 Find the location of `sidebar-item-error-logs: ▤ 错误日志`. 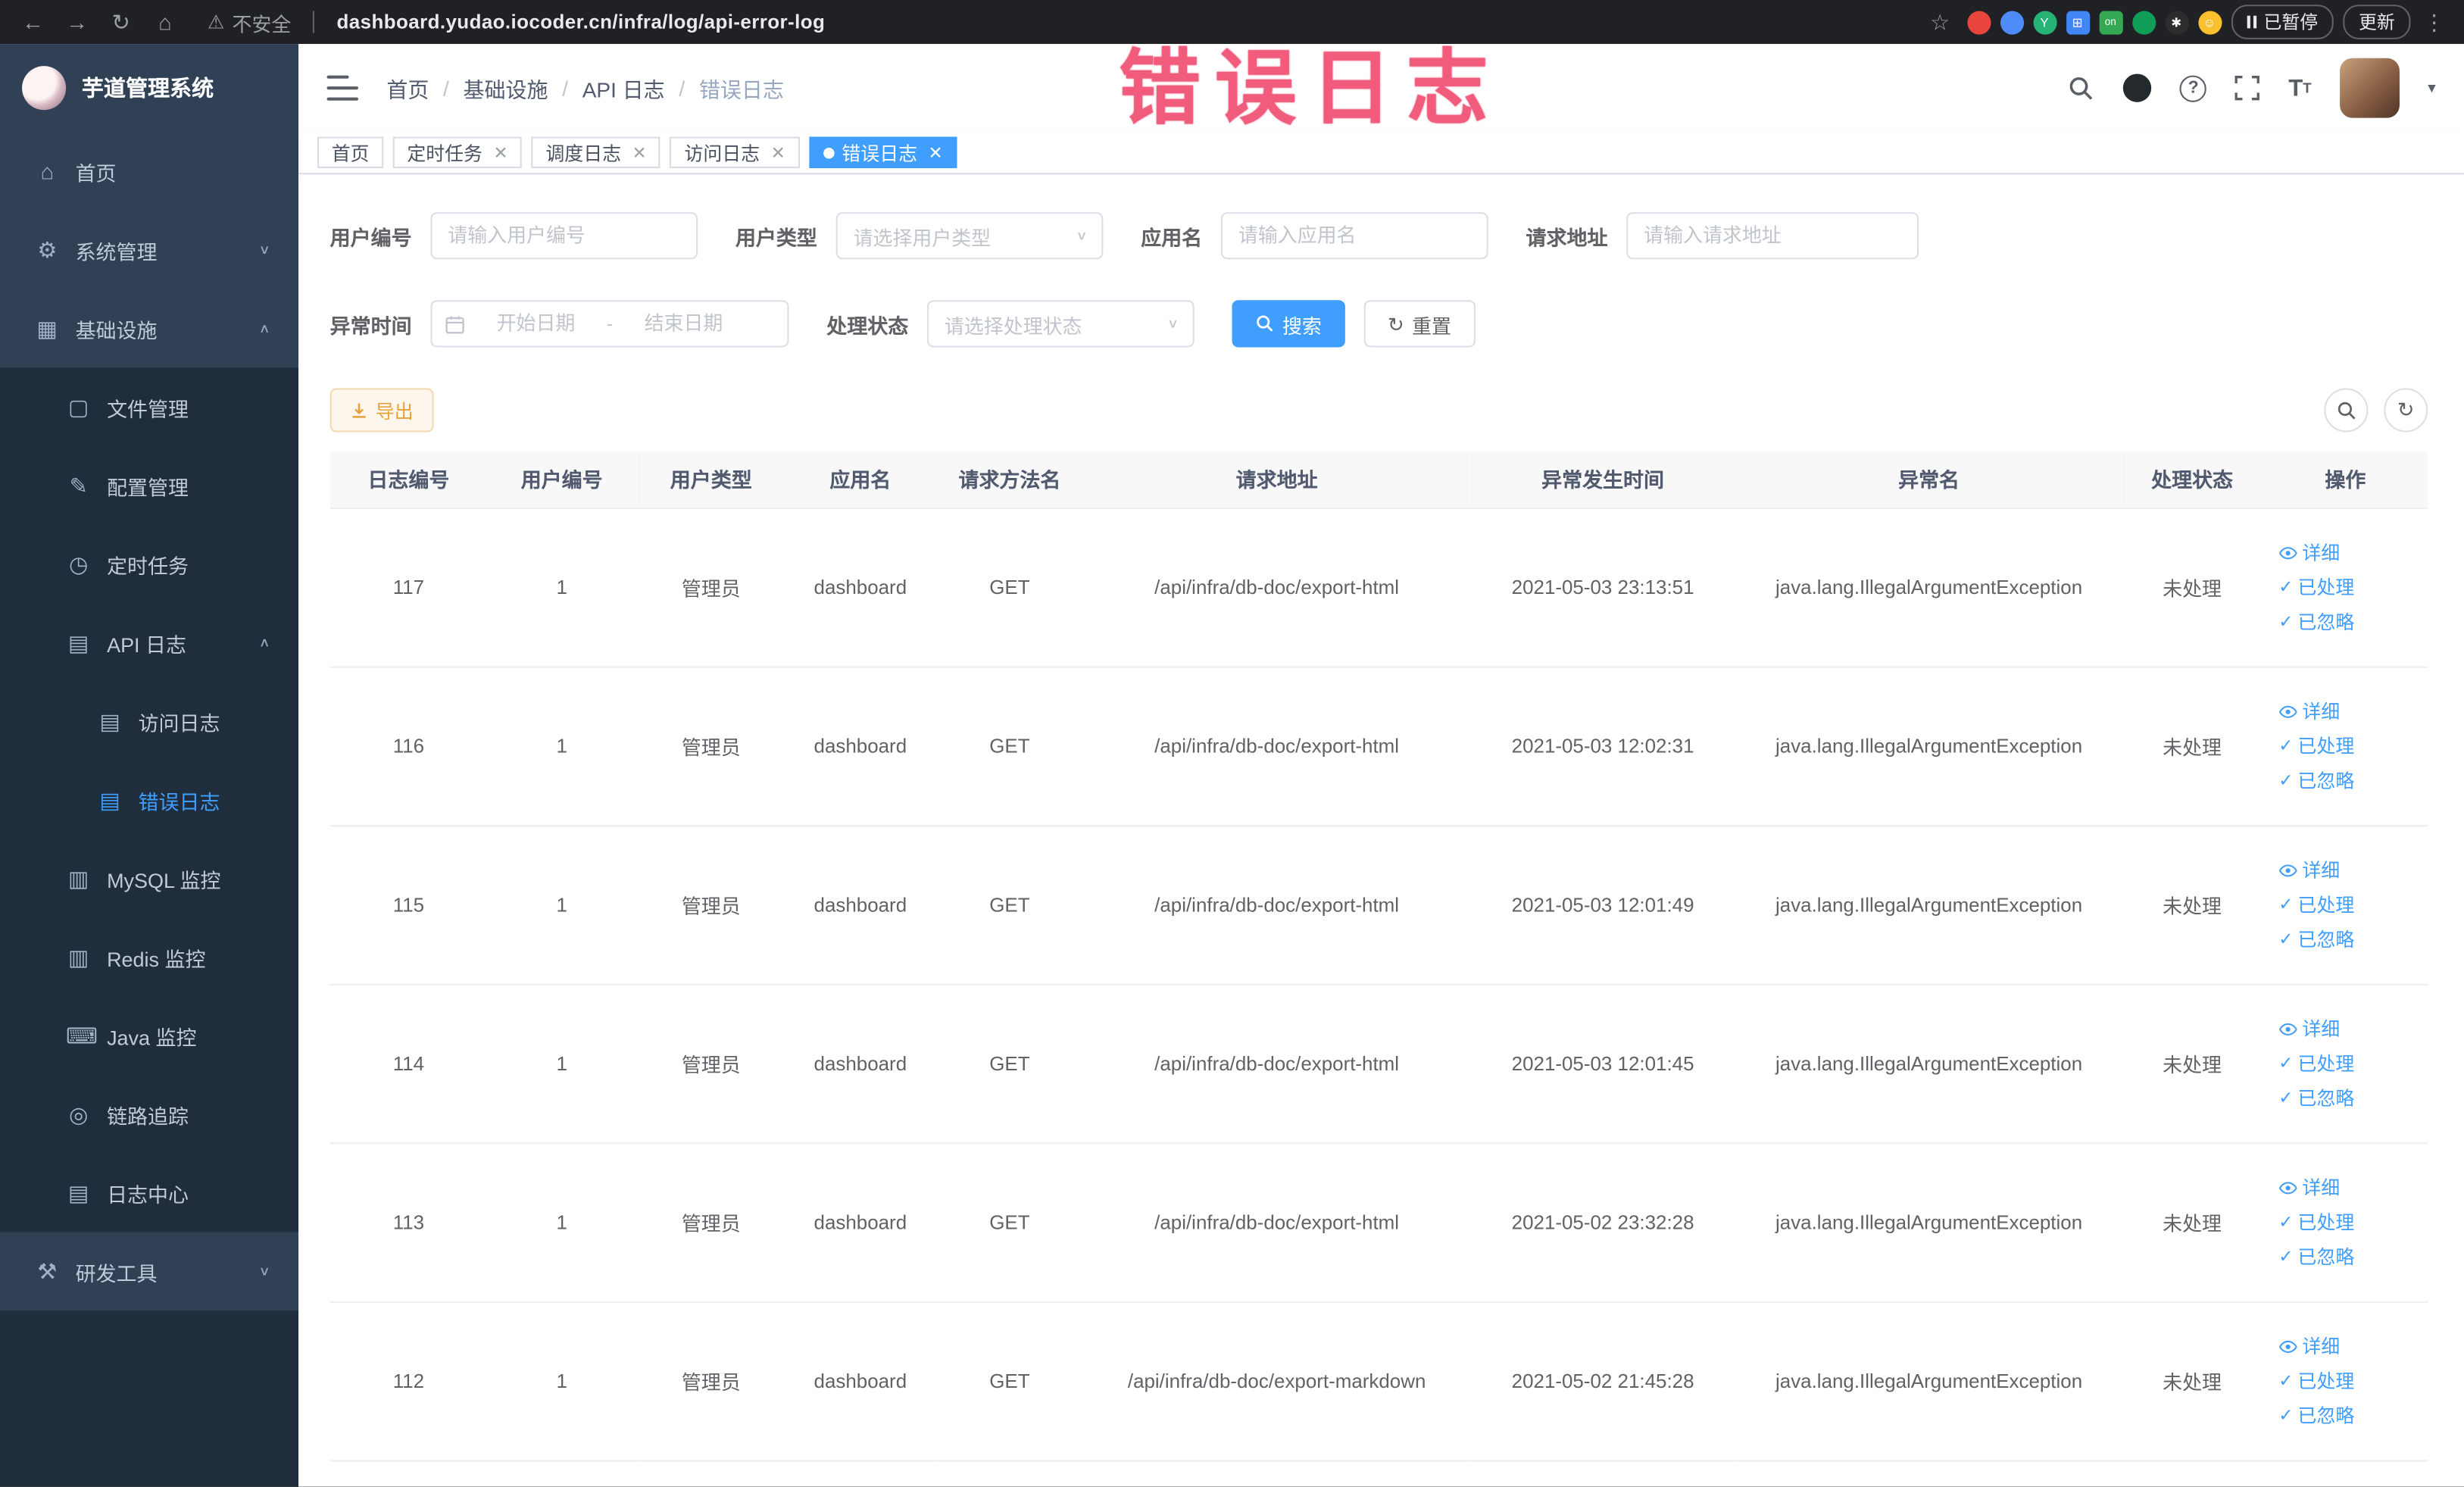

sidebar-item-error-logs: ▤ 错误日志 is located at coordinates (149, 800).